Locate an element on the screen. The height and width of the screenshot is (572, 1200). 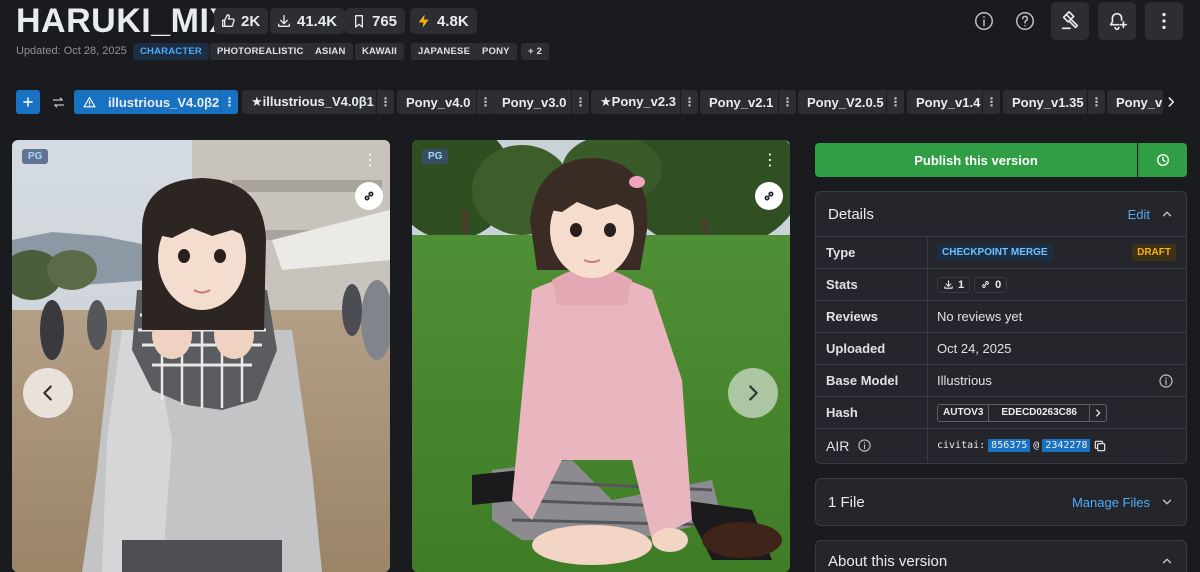
tag-asian: ASIAN is located at coordinates (330, 51).